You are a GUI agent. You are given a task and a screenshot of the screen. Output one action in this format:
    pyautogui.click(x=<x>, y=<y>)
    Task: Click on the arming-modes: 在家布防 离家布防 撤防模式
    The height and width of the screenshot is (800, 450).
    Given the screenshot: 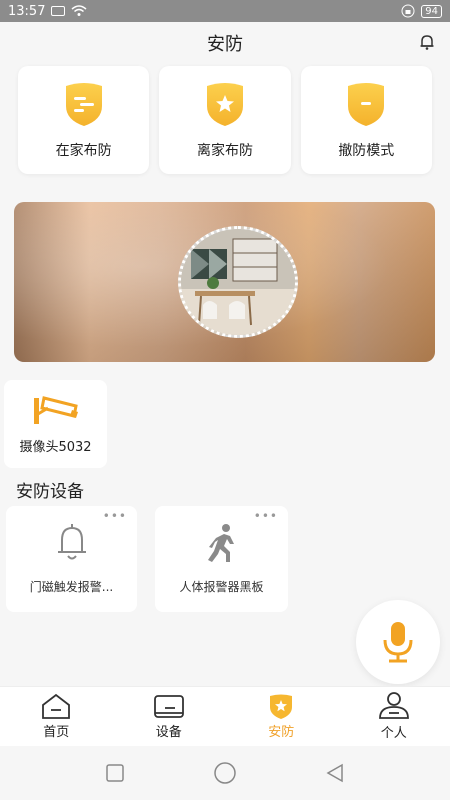 What is the action you would take?
    pyautogui.click(x=225, y=120)
    